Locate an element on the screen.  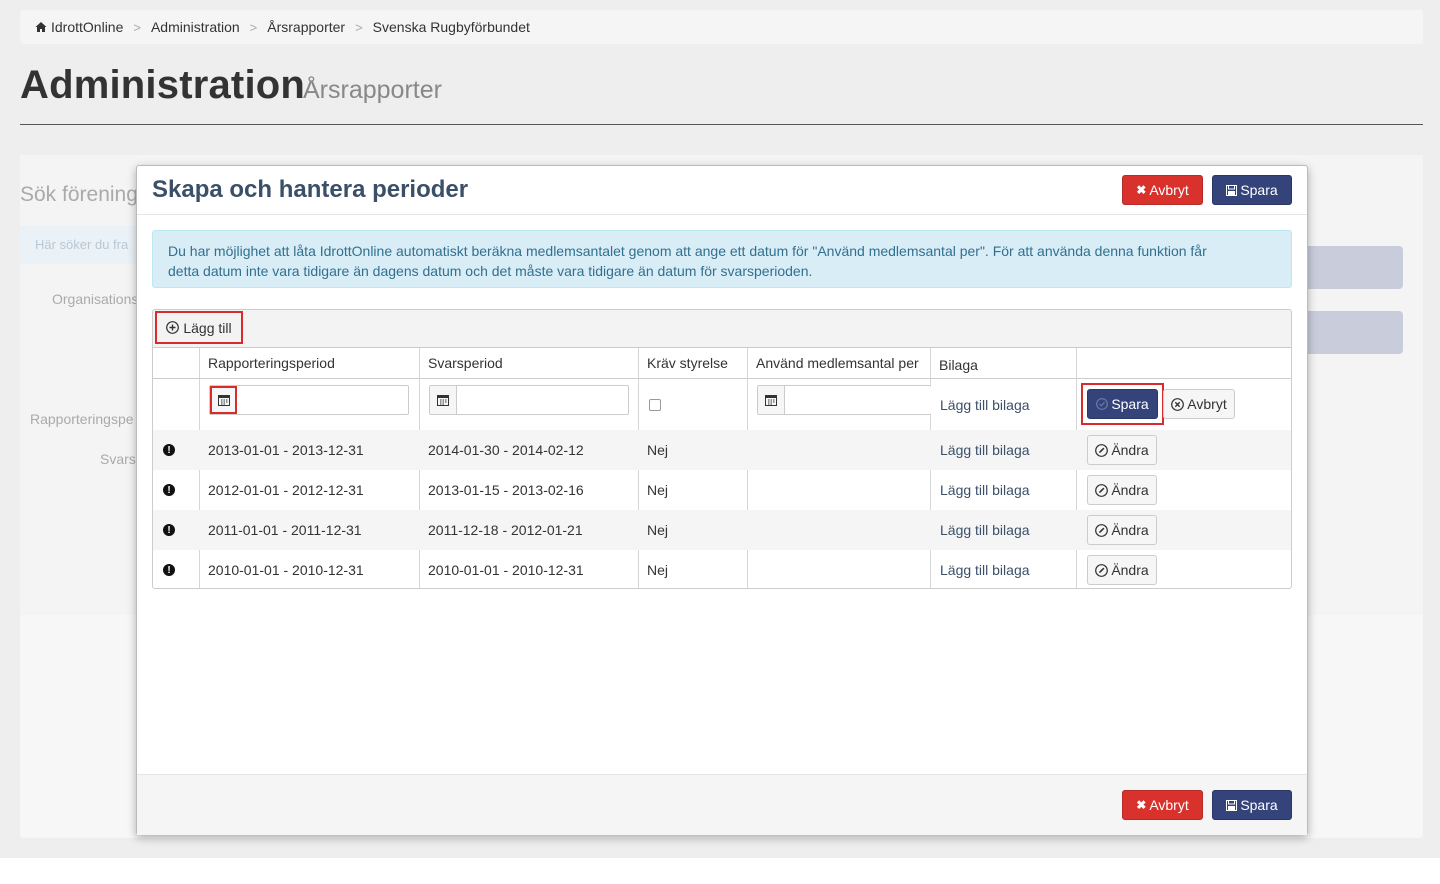
reporting-period-cell: 2011-01-01 - 2011-12-31 is located at coordinates (285, 530).